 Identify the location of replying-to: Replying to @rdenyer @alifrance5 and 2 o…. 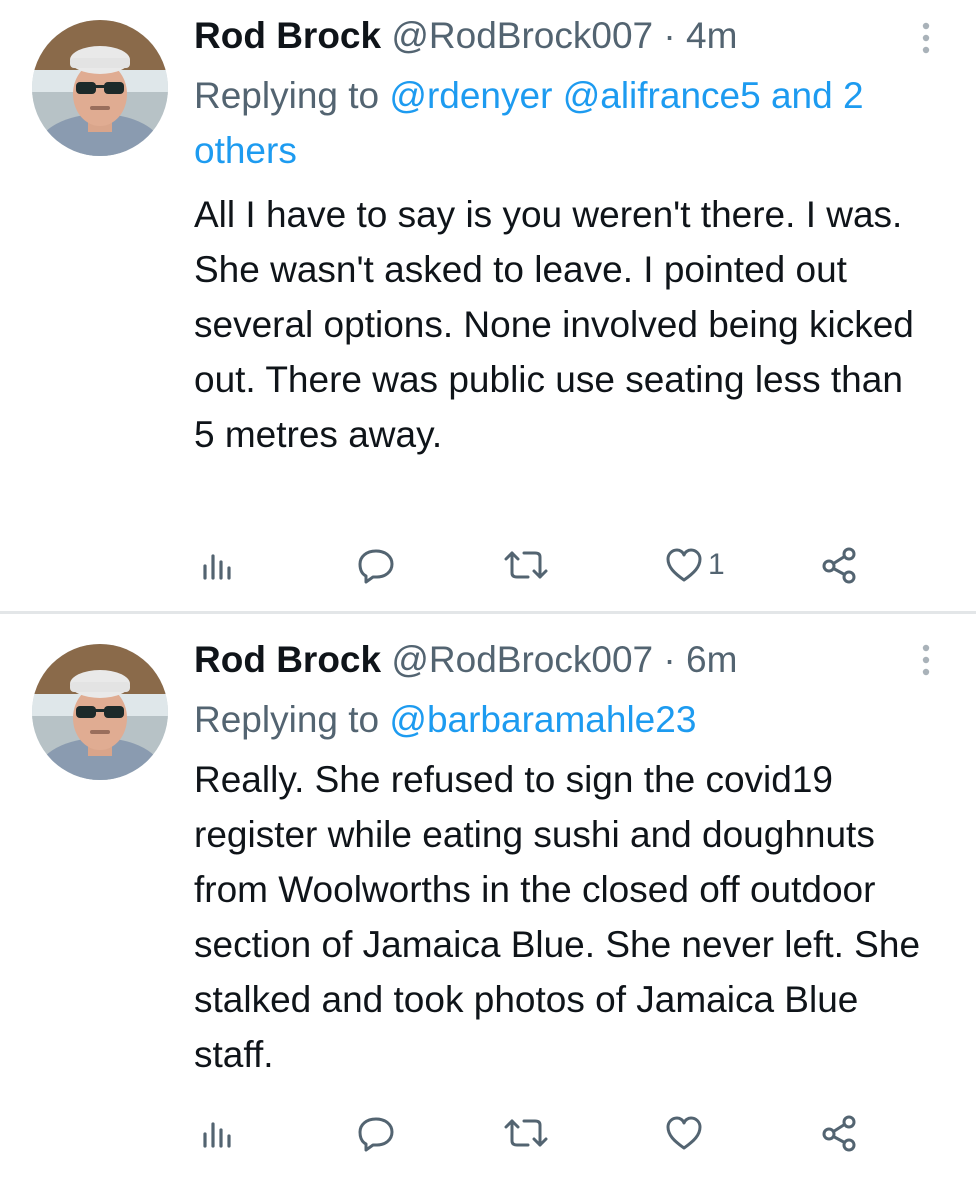
(570, 123).